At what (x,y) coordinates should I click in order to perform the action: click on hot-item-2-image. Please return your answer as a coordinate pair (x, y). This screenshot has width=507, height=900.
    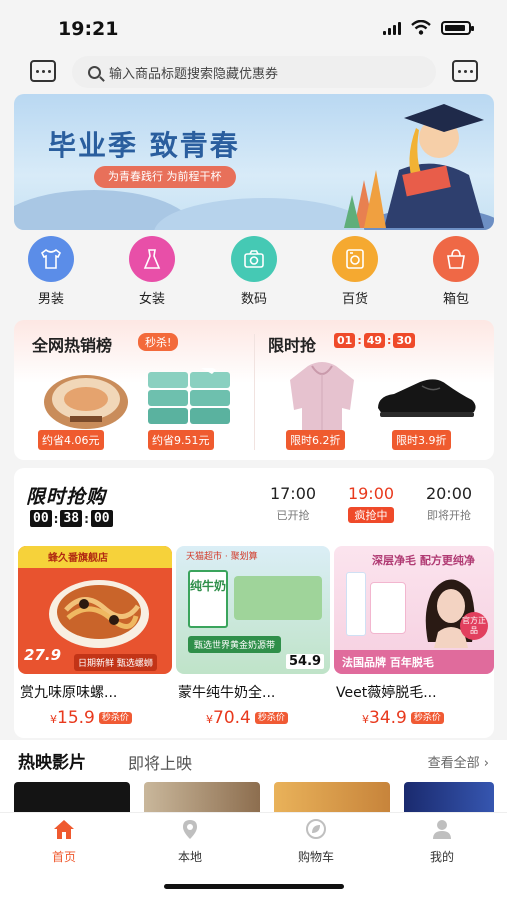
    Looking at the image, I should click on (190, 397).